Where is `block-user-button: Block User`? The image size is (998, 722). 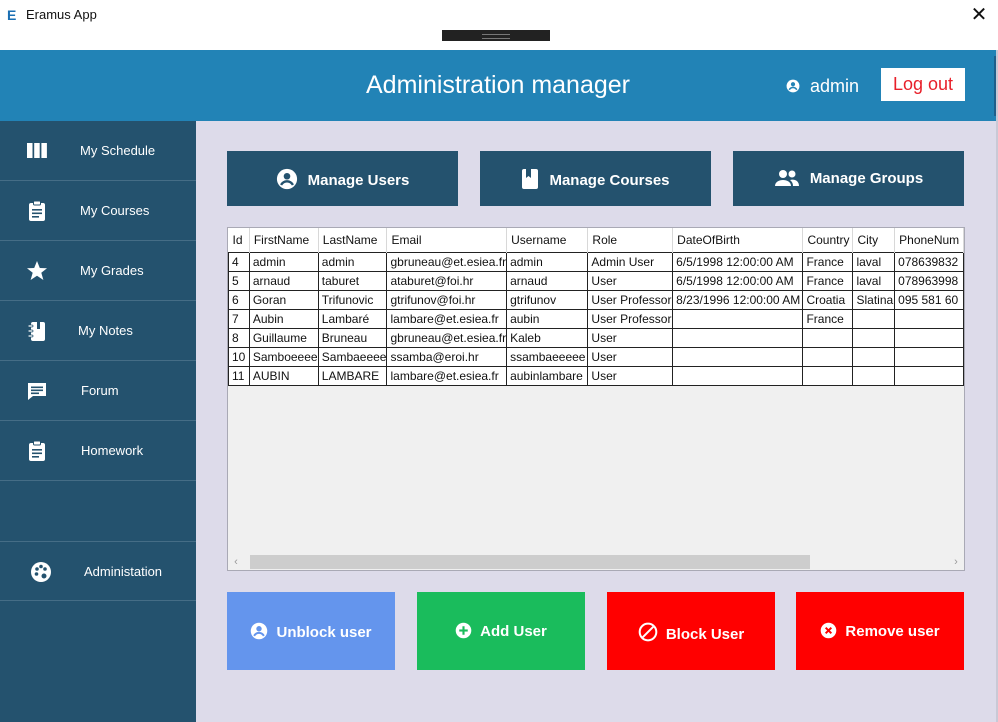
block-user-button: Block User is located at coordinates (691, 631).